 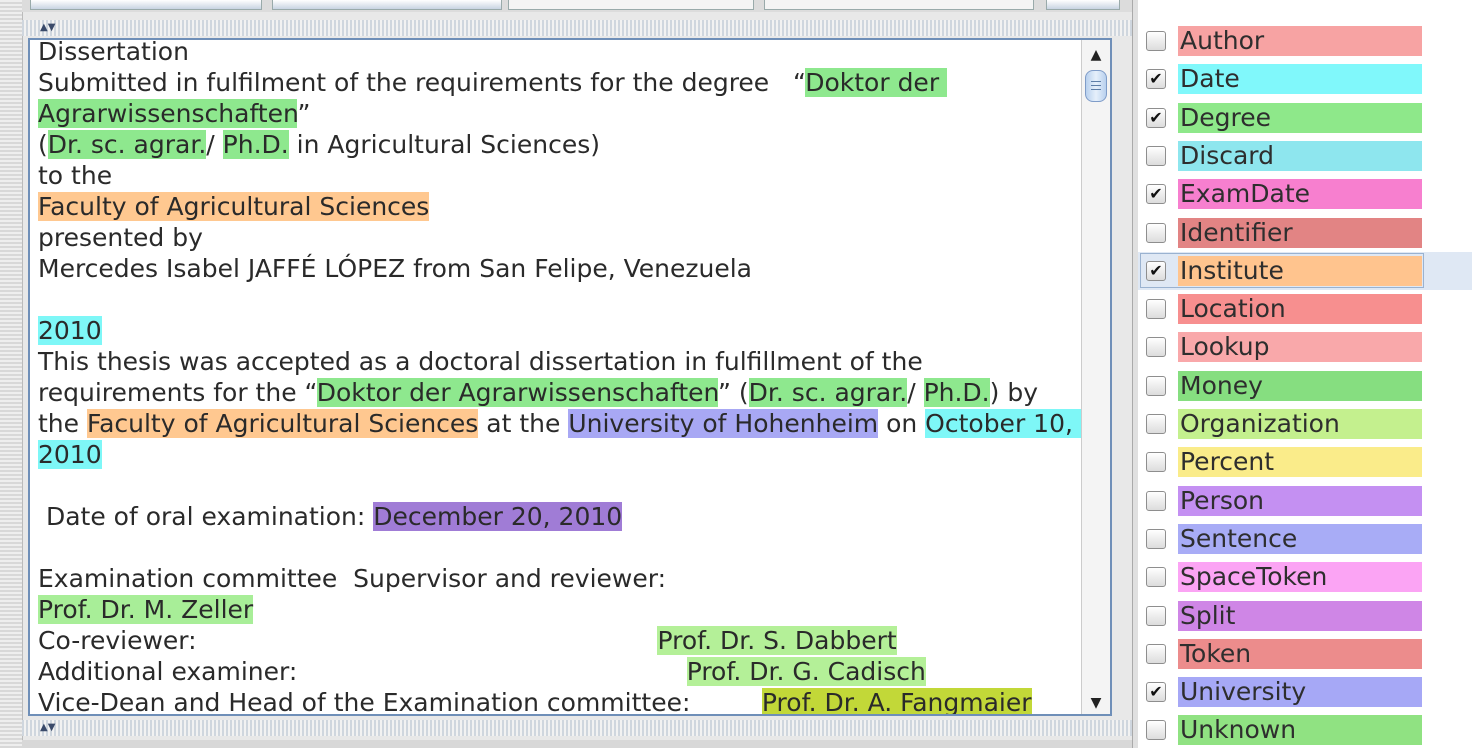 What do you see at coordinates (1156, 155) in the screenshot?
I see `type-checkbox-discard` at bounding box center [1156, 155].